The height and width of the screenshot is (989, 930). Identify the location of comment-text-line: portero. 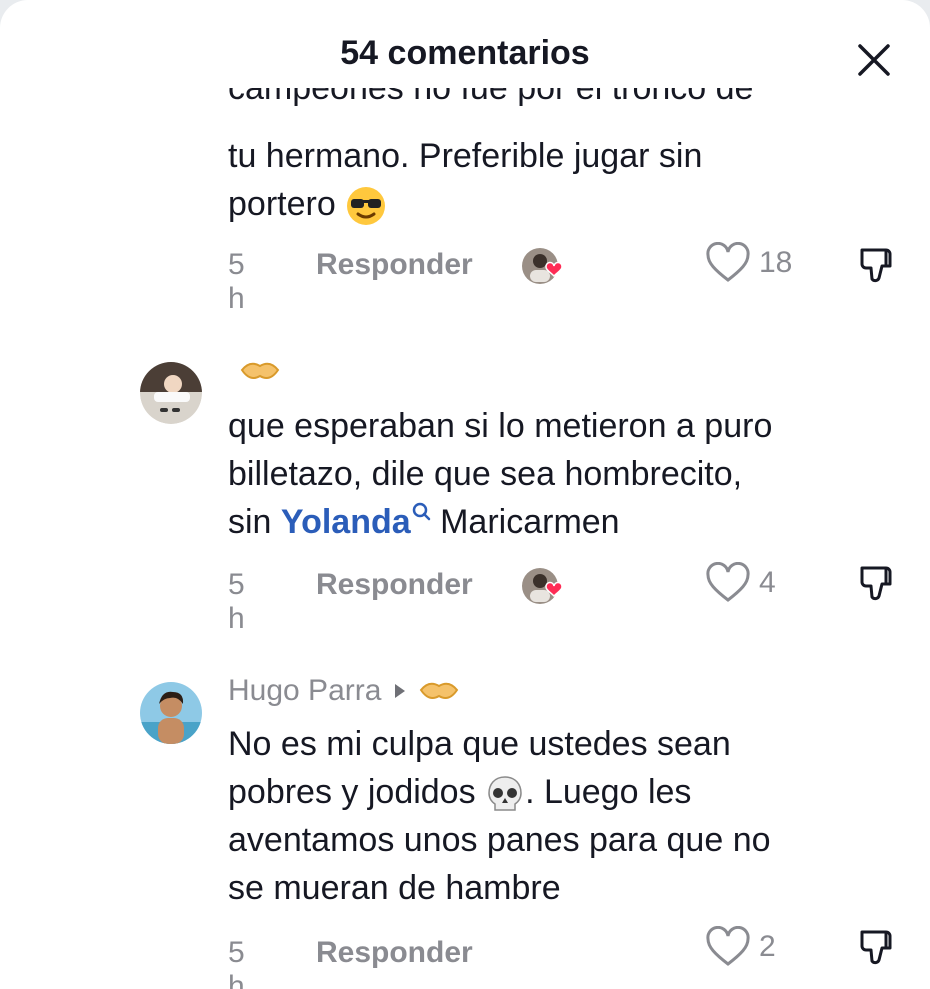
(558, 204).